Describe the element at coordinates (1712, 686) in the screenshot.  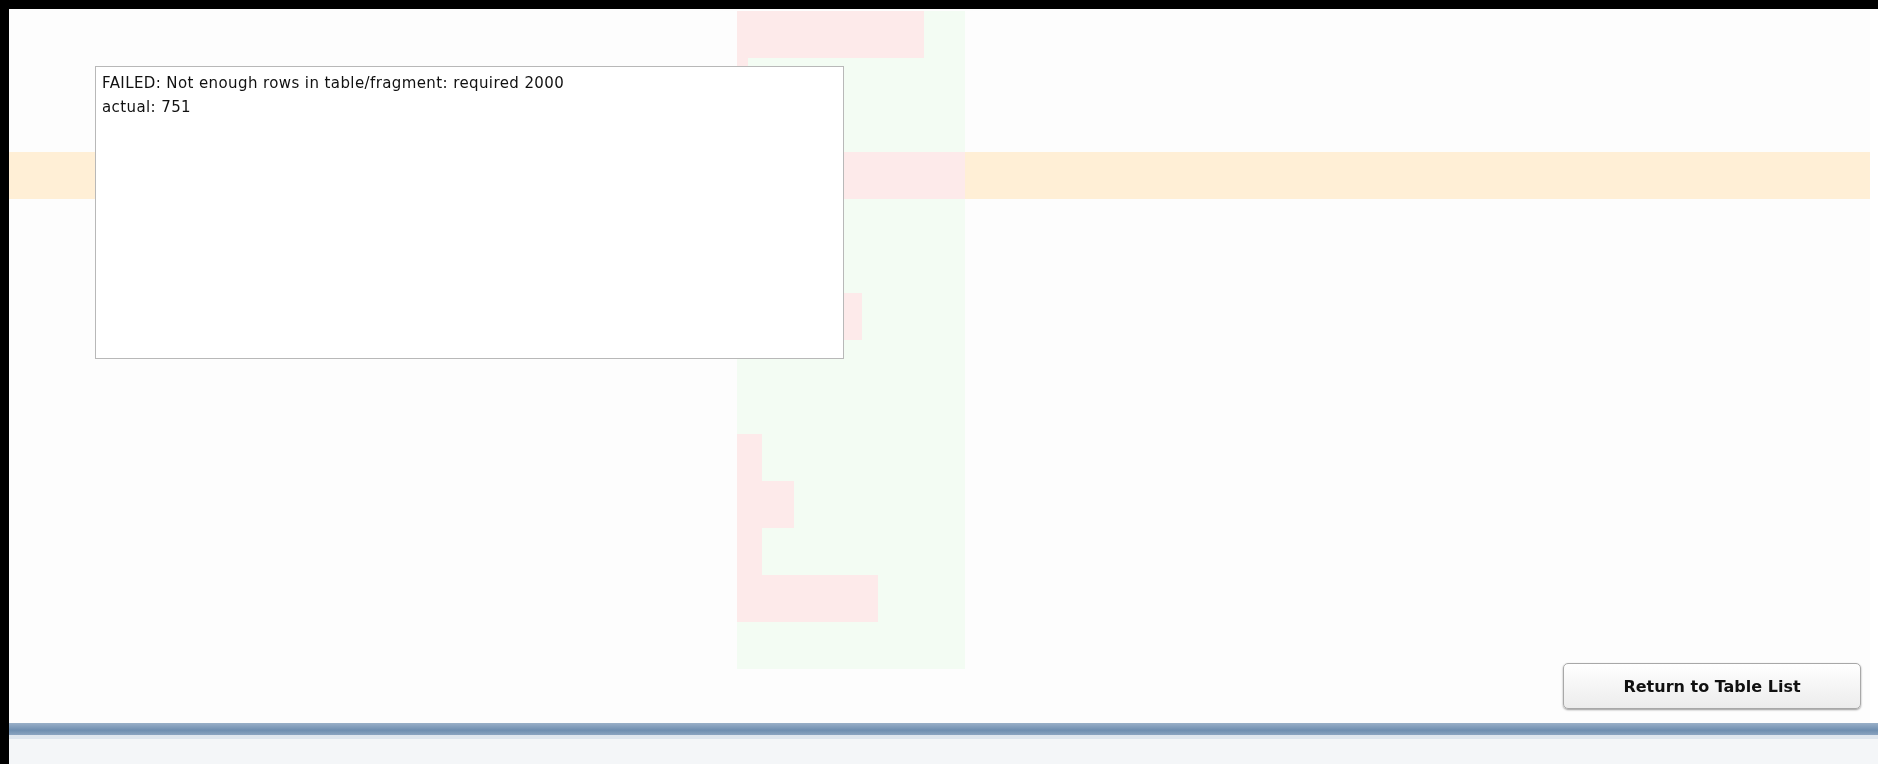
I see `return-button: Return to Table List` at that location.